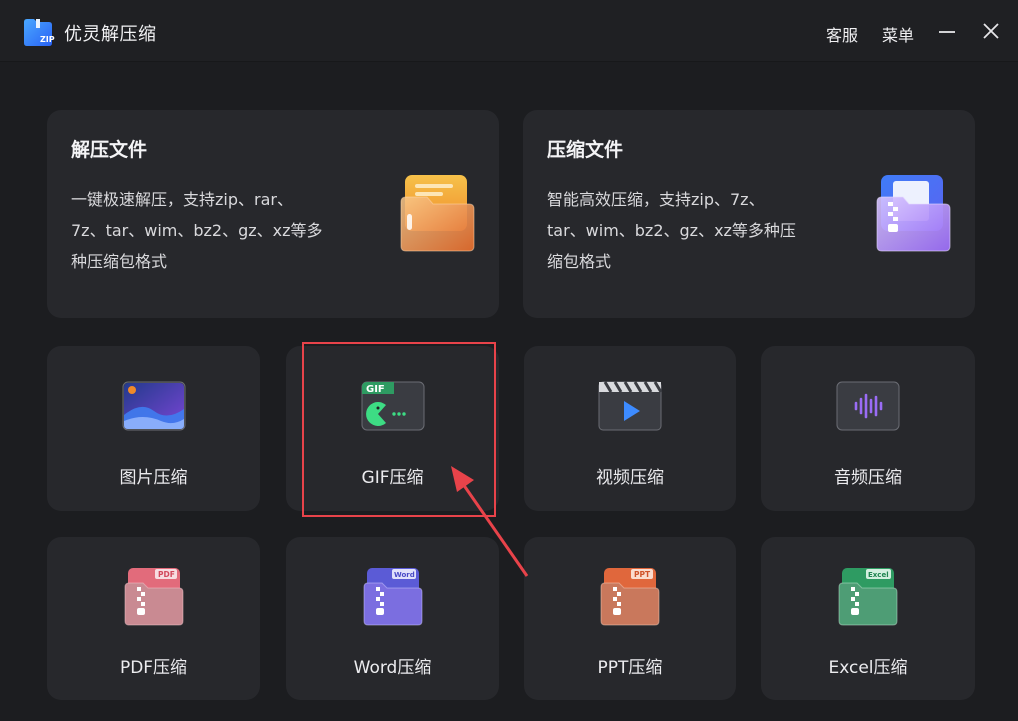  Describe the element at coordinates (119, 261) in the screenshot. I see `extract-desc-line: 种压缩包格式` at that location.